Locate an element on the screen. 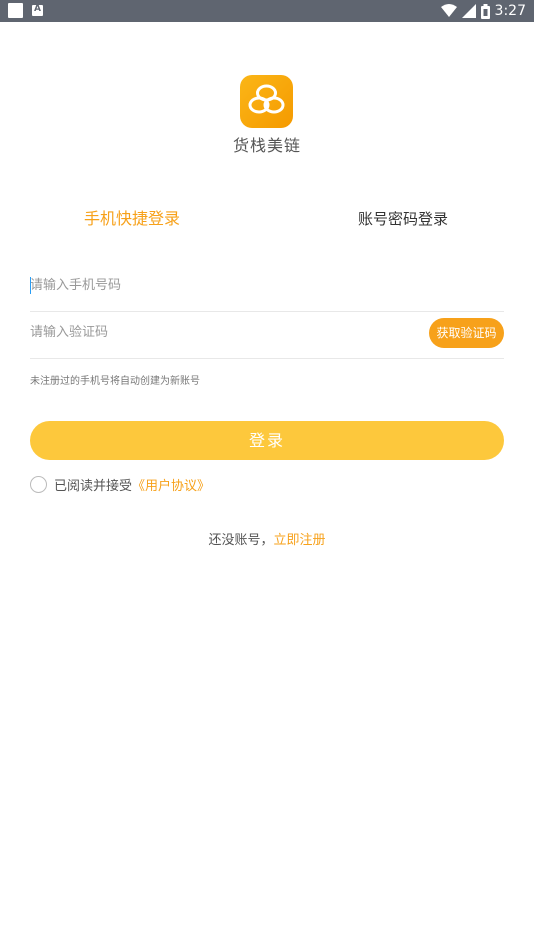  notification-icon is located at coordinates (15, 10).